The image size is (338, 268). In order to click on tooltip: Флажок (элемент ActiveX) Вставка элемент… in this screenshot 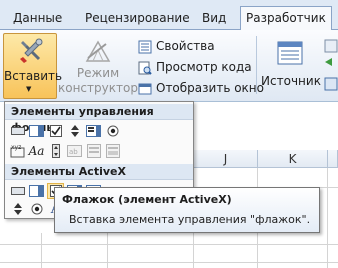, I will do `click(187, 210)`.